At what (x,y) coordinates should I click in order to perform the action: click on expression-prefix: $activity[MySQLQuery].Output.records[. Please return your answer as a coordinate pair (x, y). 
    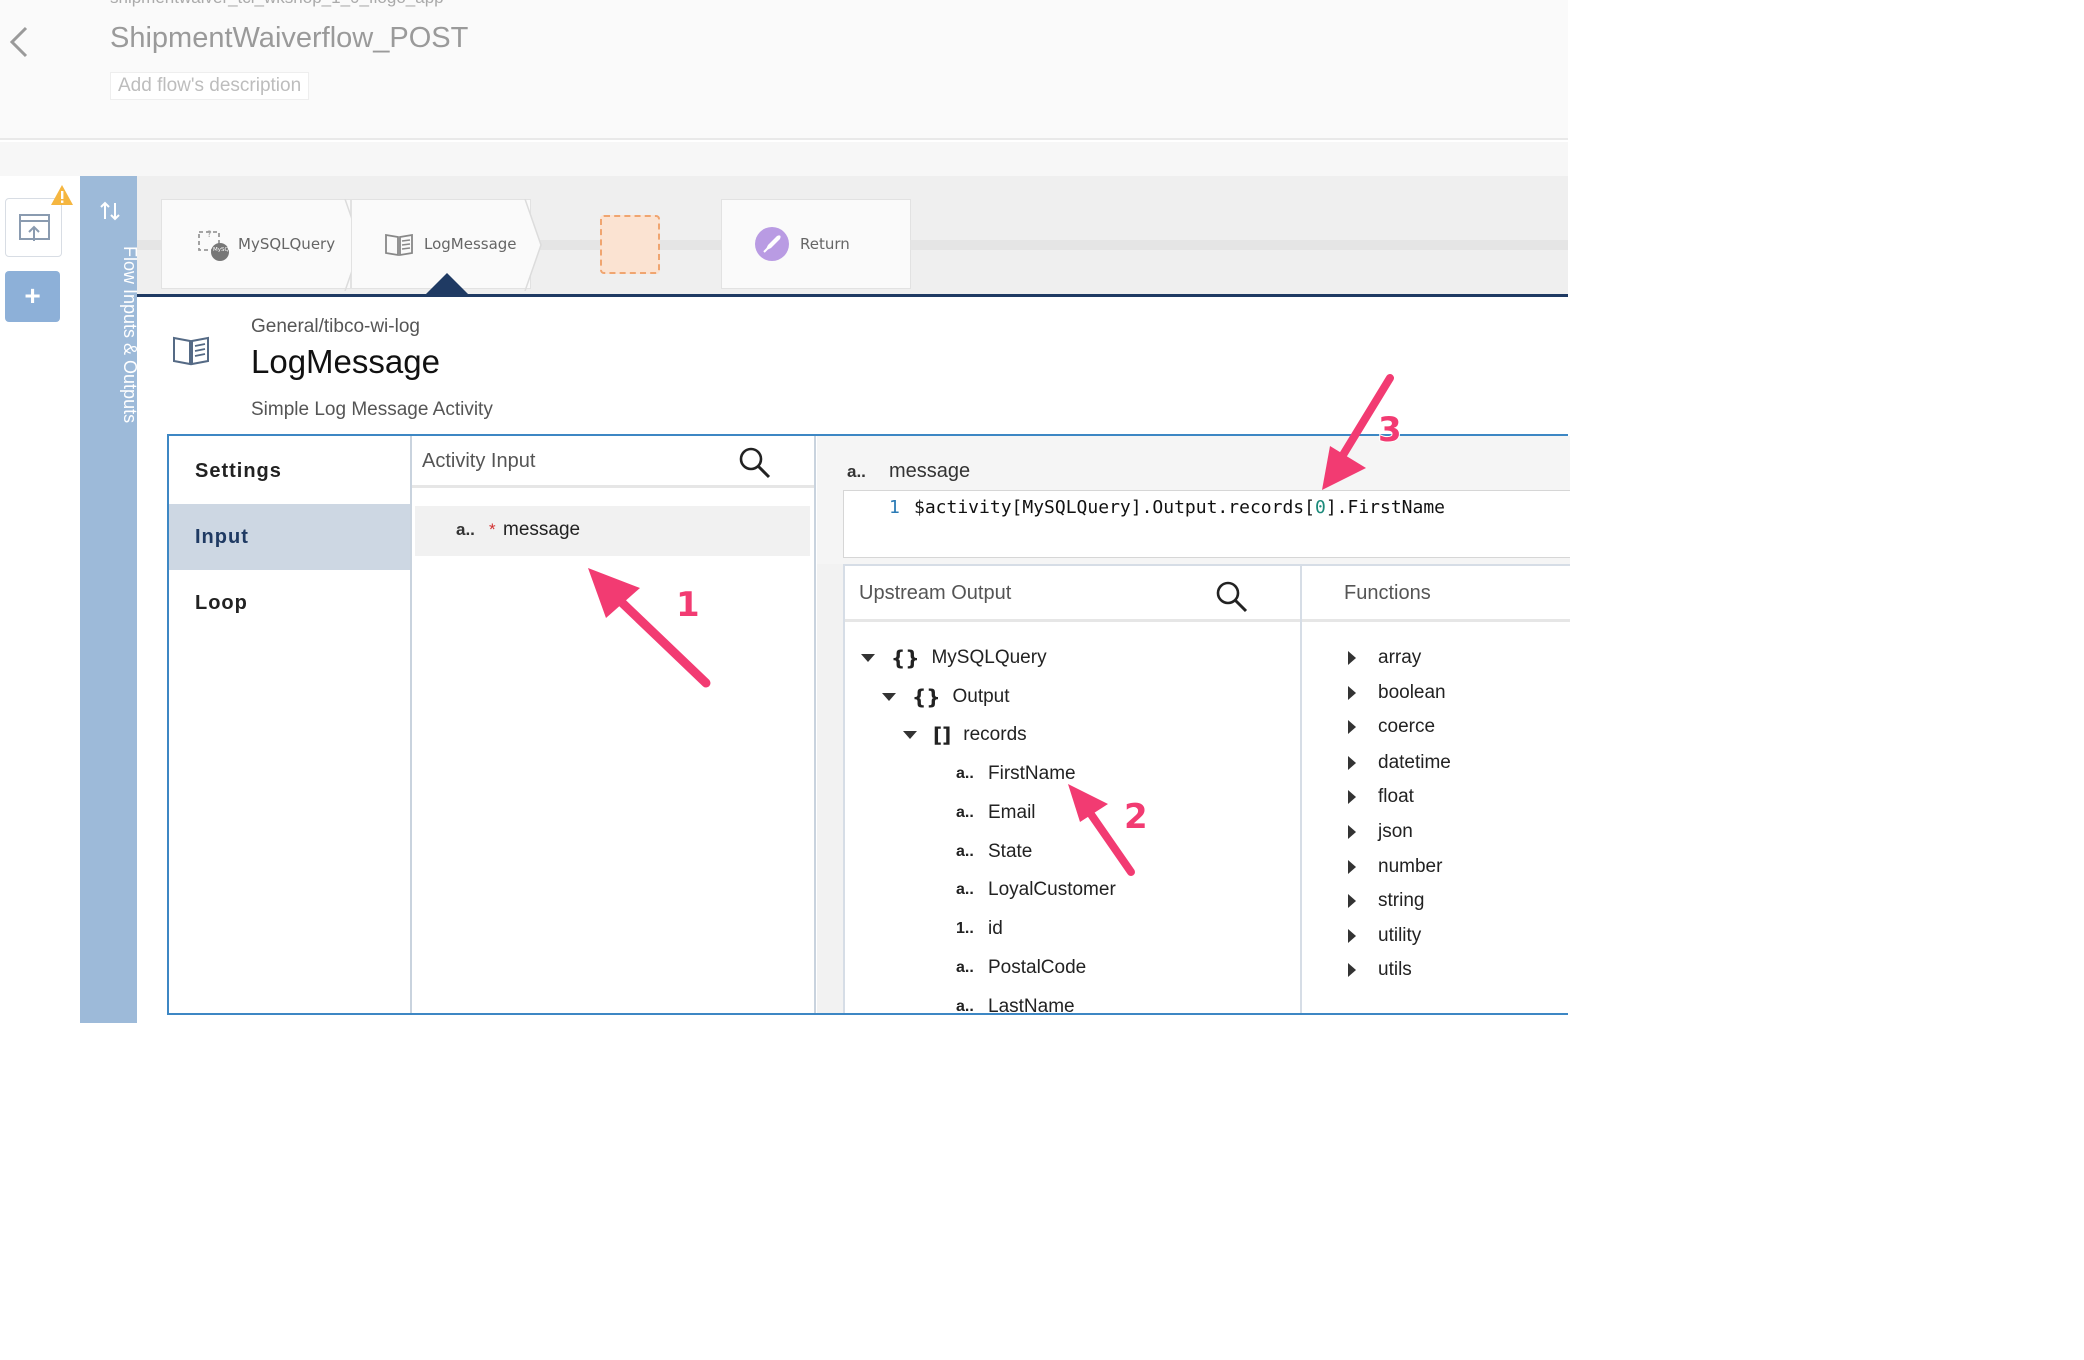
    Looking at the image, I should click on (1114, 507).